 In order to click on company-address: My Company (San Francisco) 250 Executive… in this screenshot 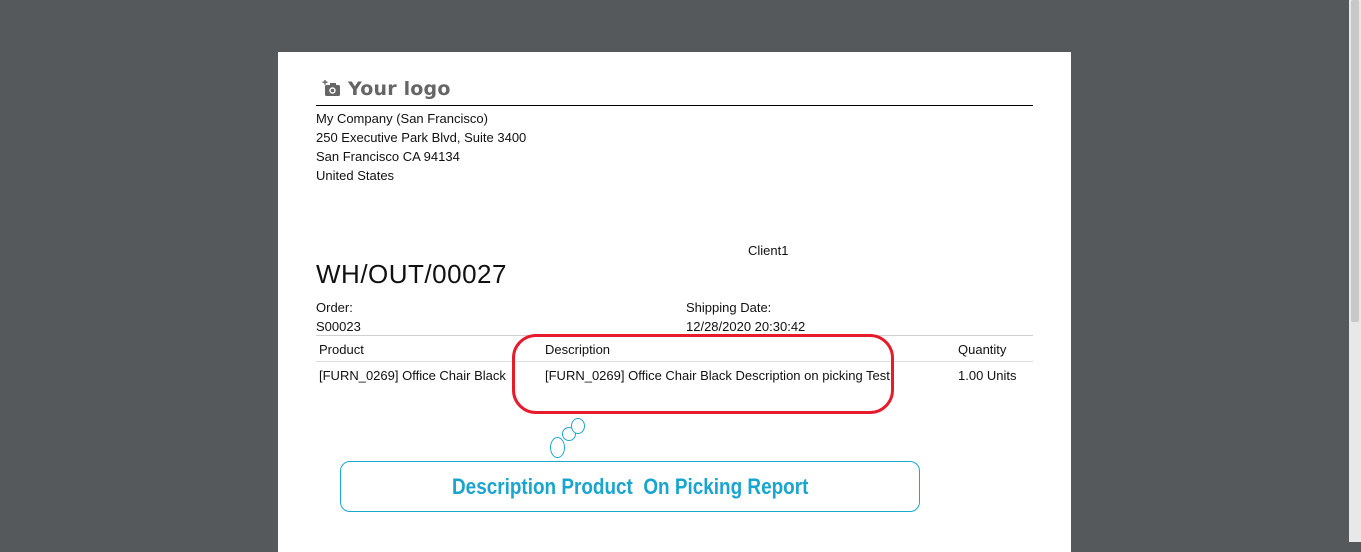, I will do `click(421, 147)`.